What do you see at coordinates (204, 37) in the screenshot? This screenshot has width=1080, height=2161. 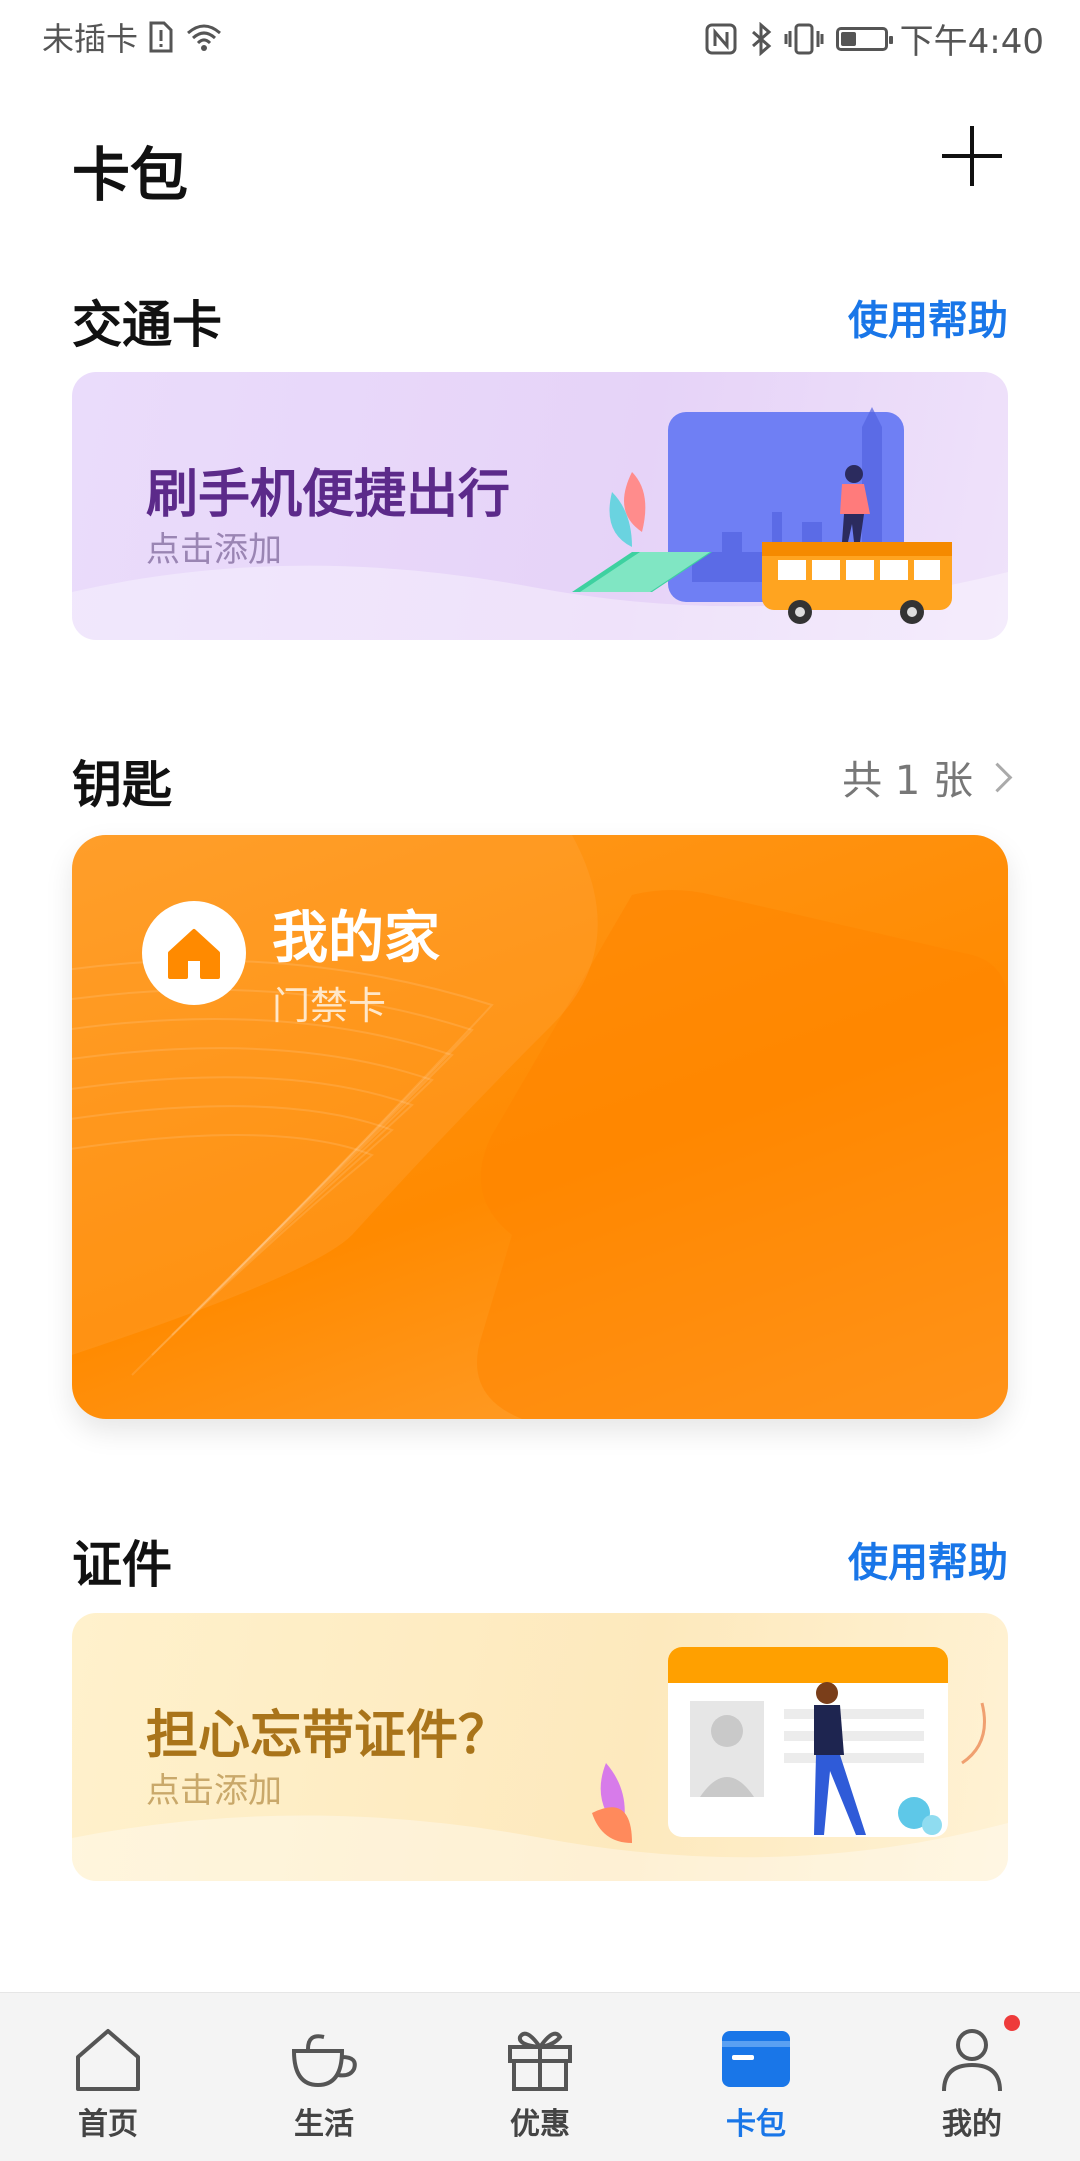 I see `wifi-icon` at bounding box center [204, 37].